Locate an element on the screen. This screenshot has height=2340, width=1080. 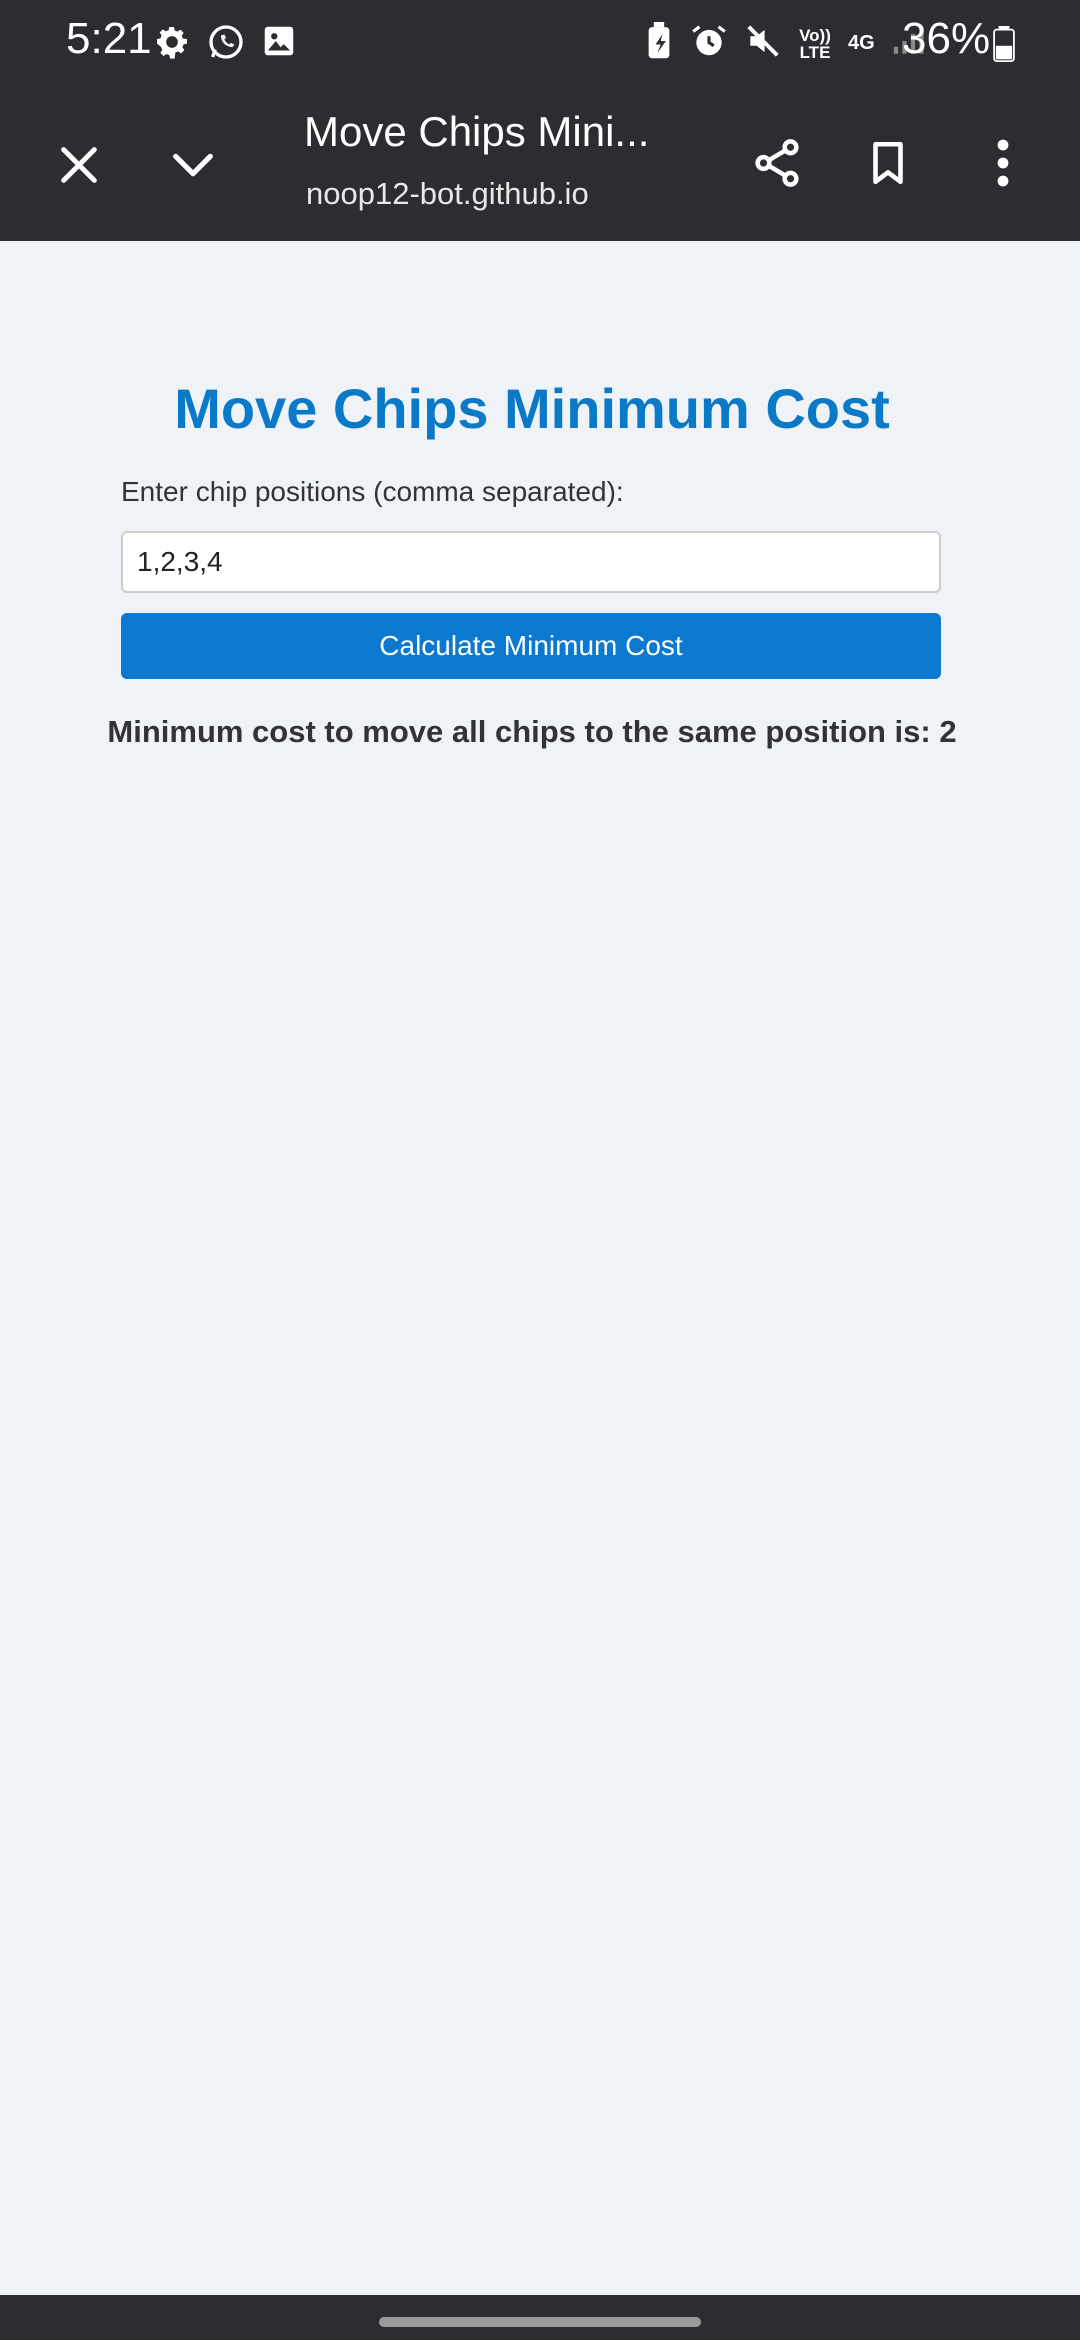
status-right-icons: Vo)) LTE 4G is located at coordinates (784, 43).